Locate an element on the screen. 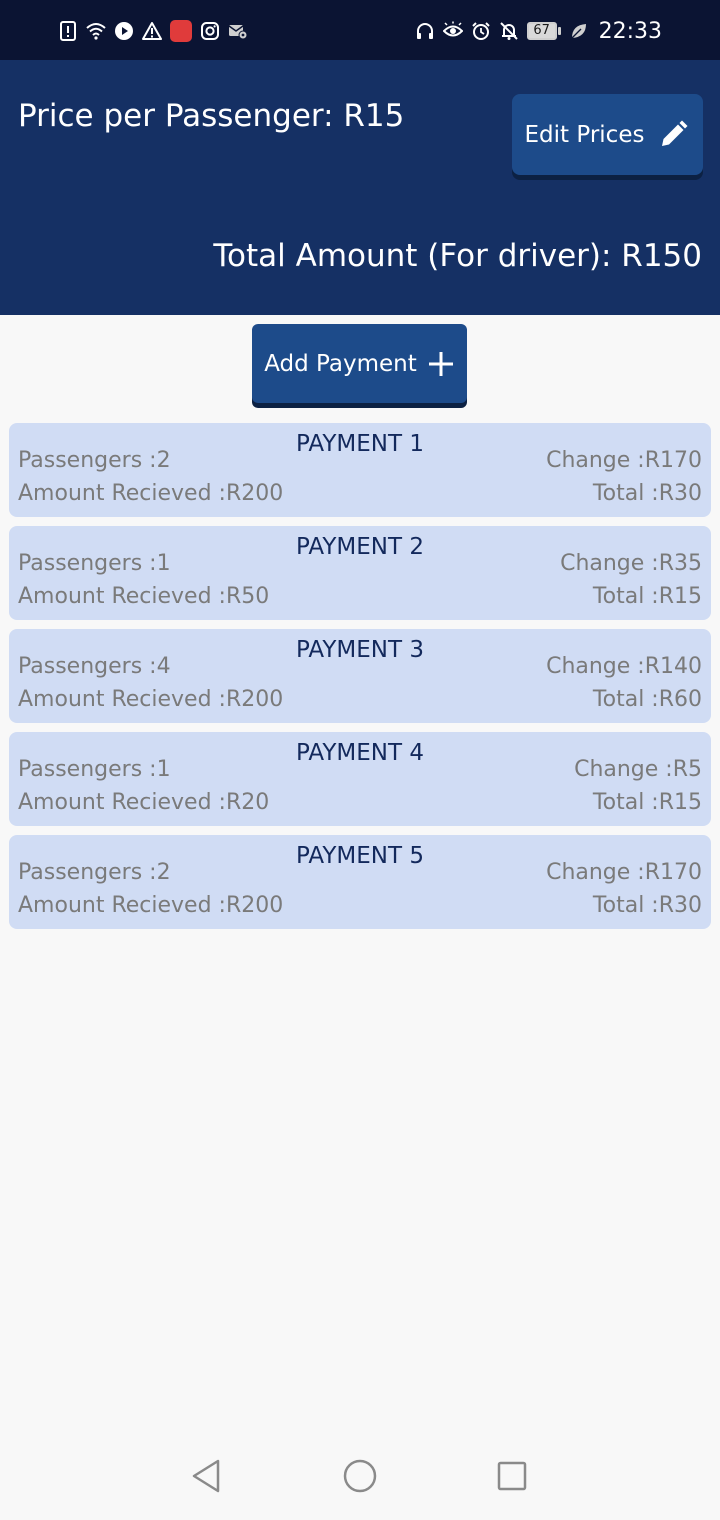 This screenshot has height=1520, width=720. payment-change: Change :R140 is located at coordinates (624, 666).